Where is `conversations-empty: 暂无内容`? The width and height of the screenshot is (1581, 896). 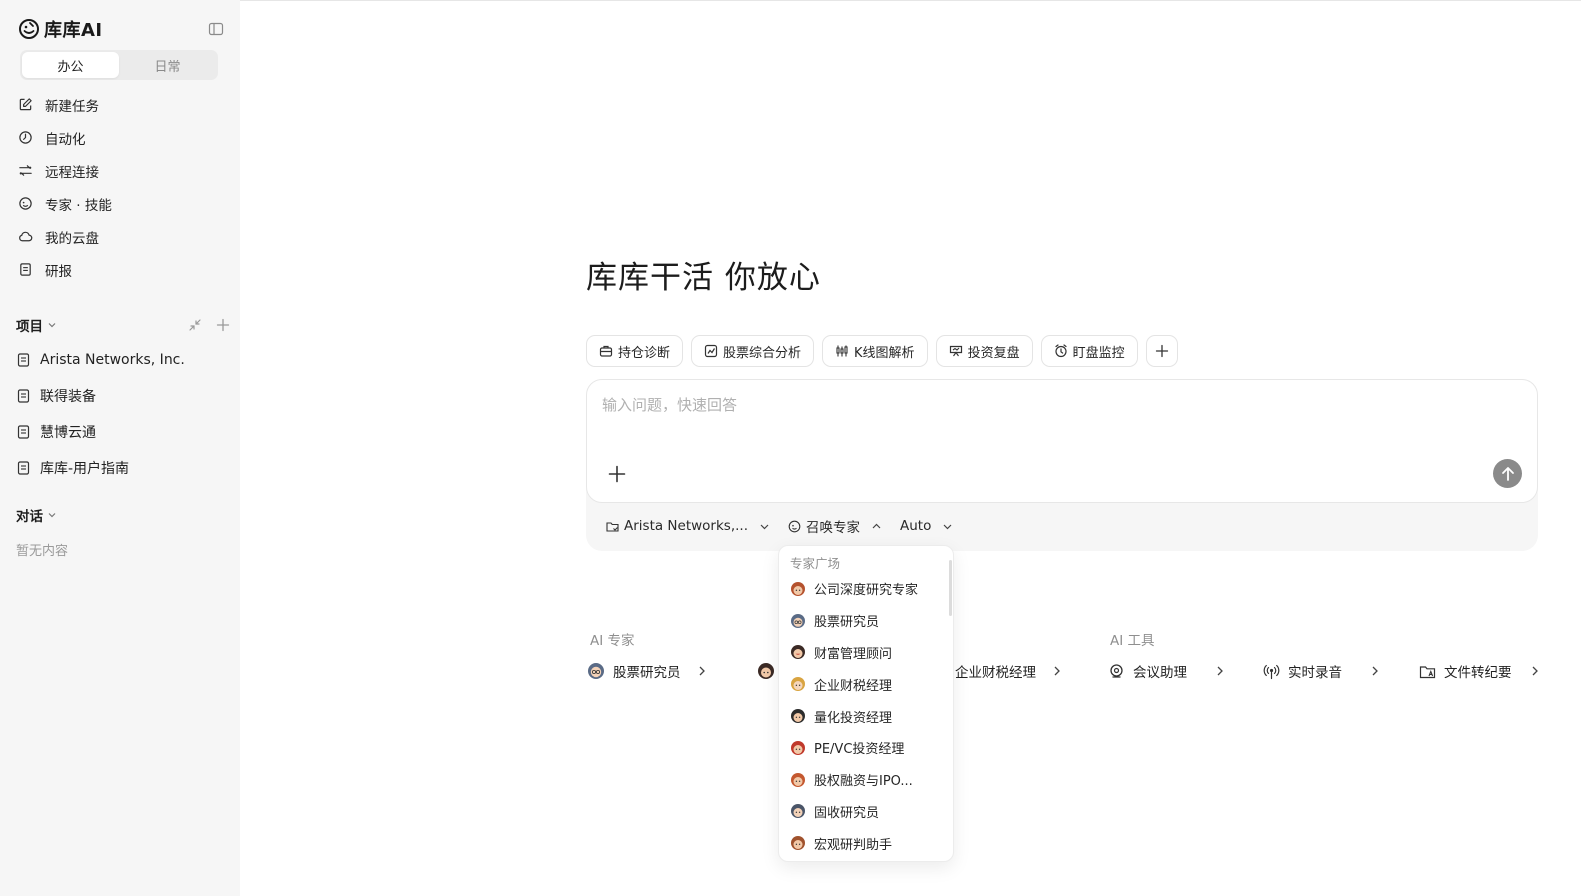
conversations-empty: 暂无内容 is located at coordinates (42, 551).